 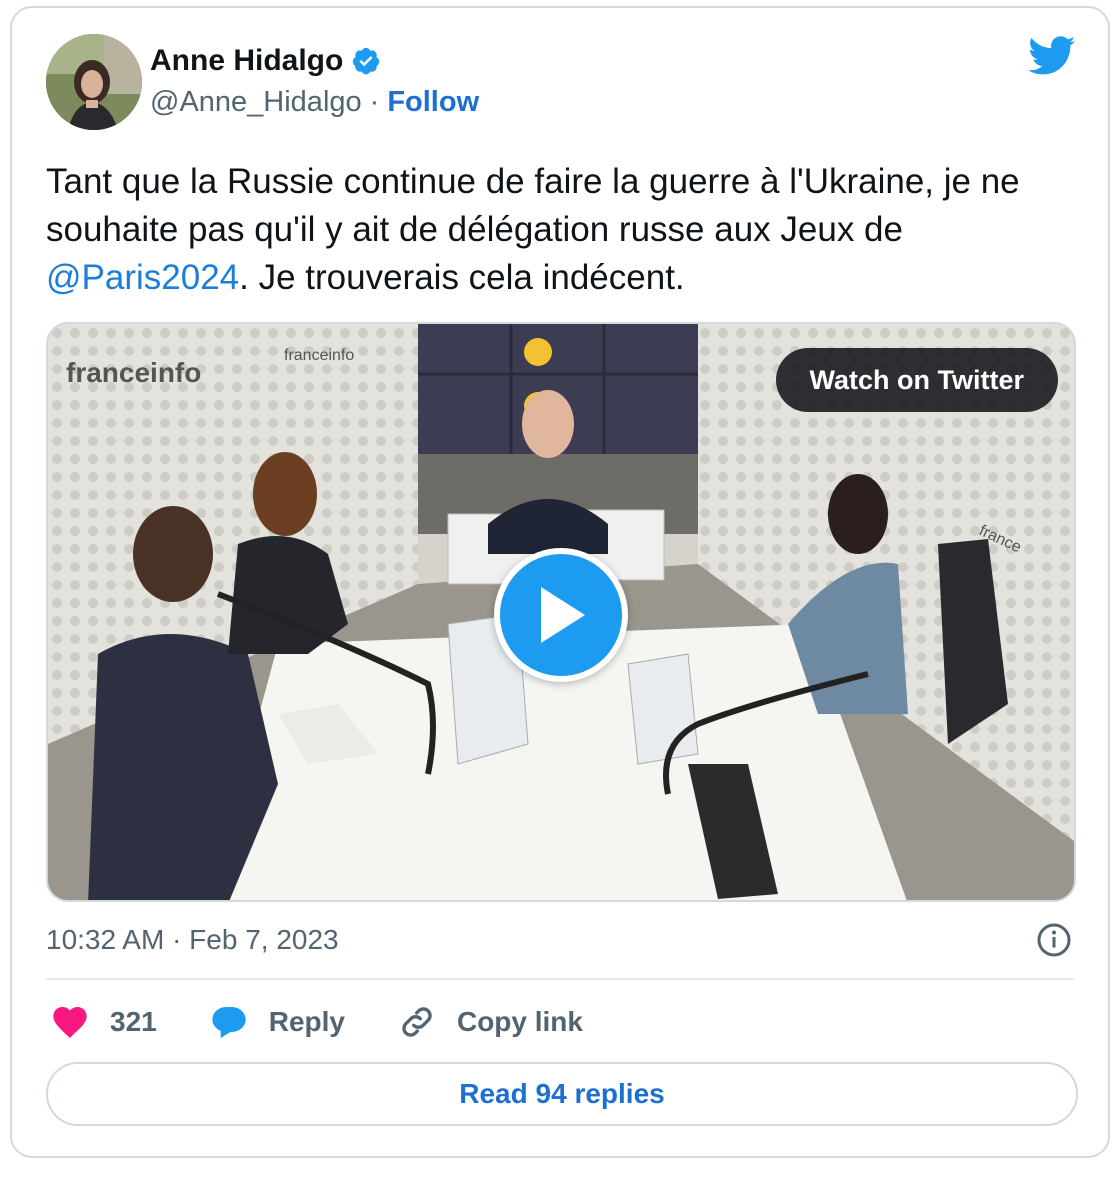 What do you see at coordinates (94, 82) in the screenshot?
I see `avatar` at bounding box center [94, 82].